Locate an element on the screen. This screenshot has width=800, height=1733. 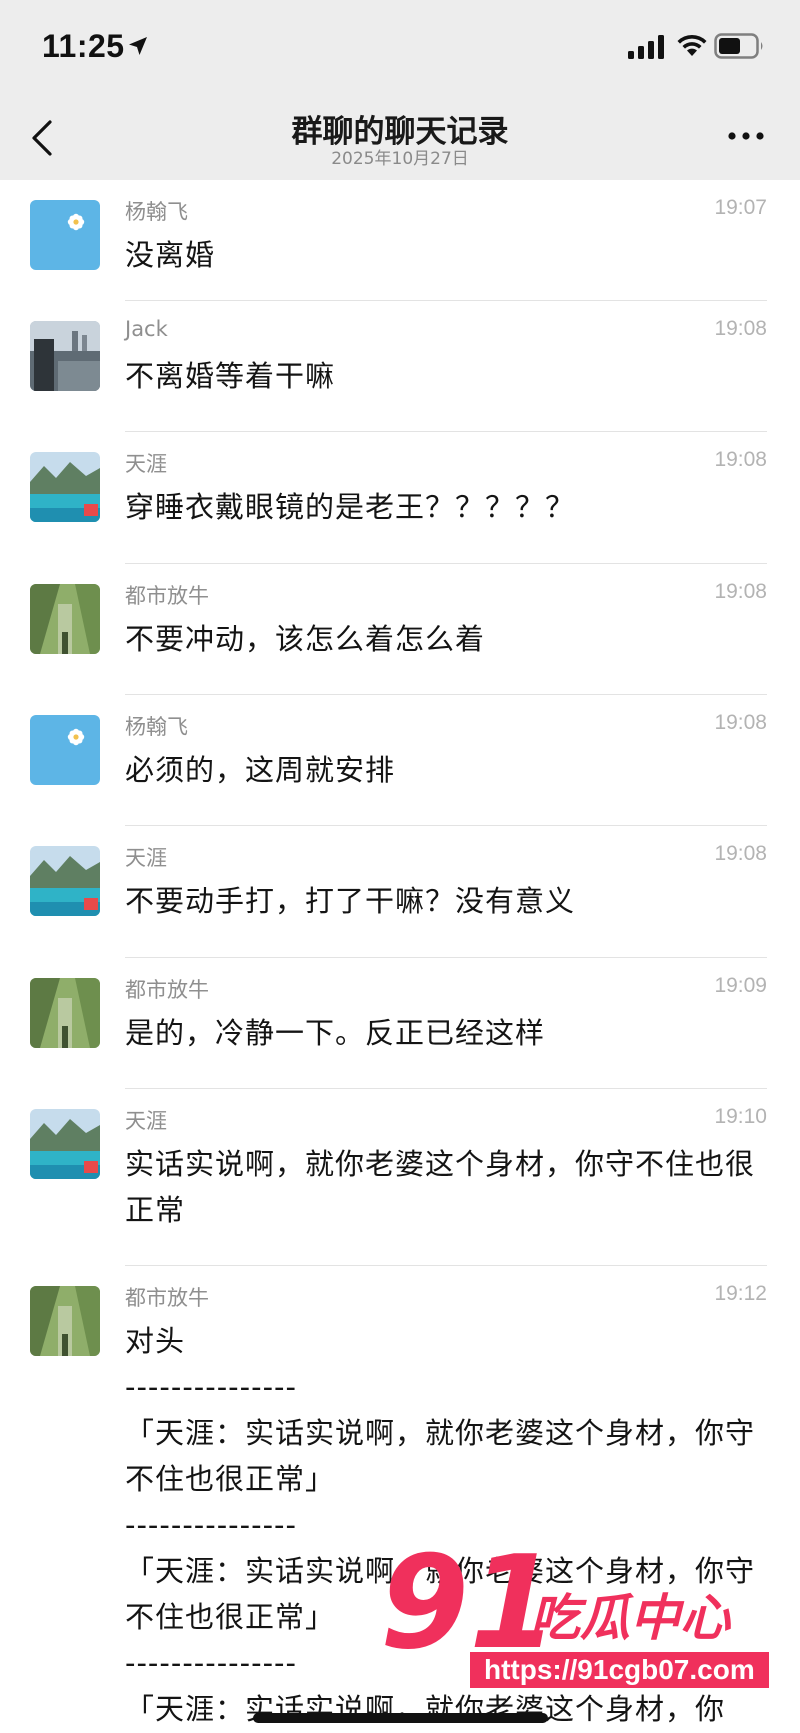
message-text: 对头 is located at coordinates (155, 1341).